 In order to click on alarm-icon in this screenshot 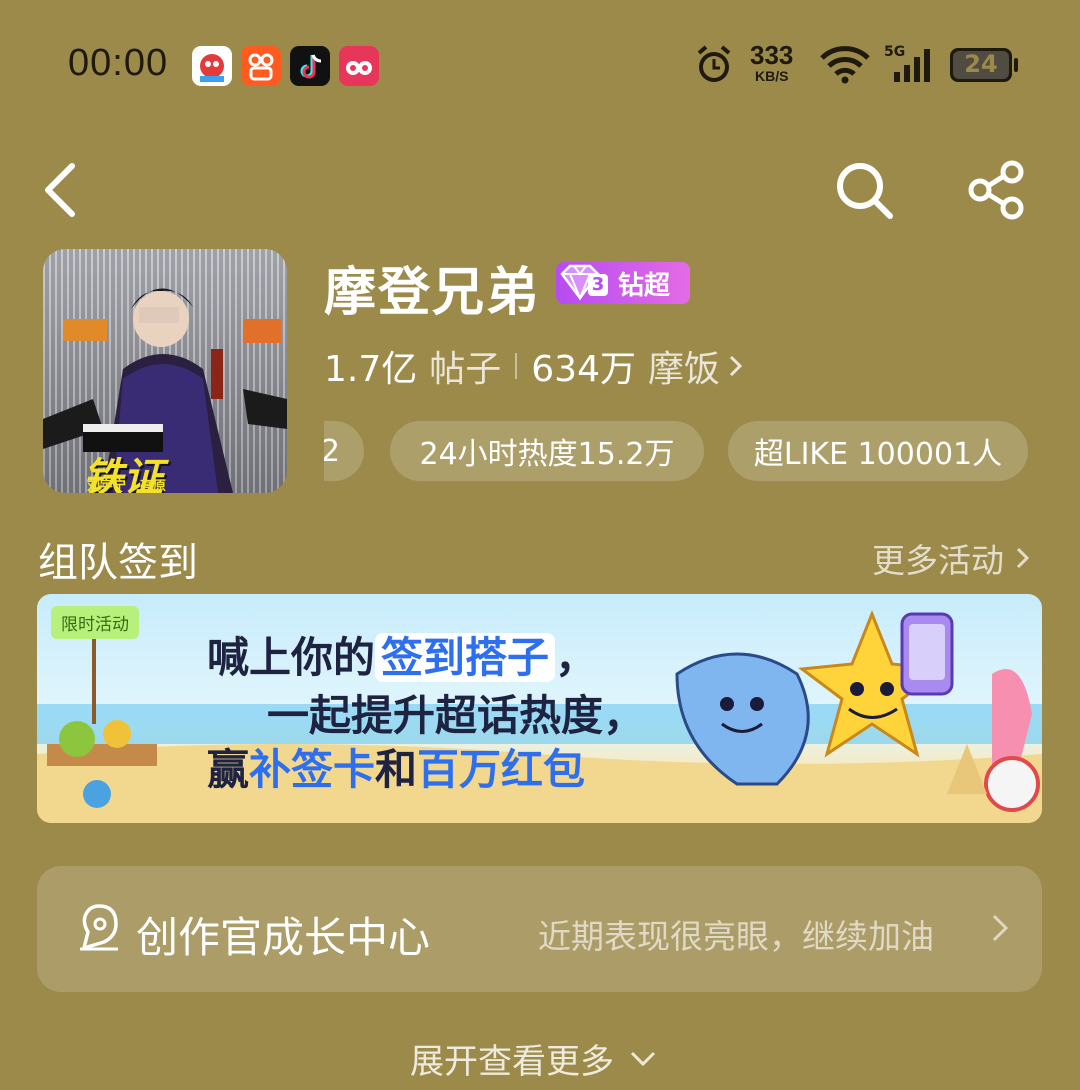, I will do `click(714, 67)`.